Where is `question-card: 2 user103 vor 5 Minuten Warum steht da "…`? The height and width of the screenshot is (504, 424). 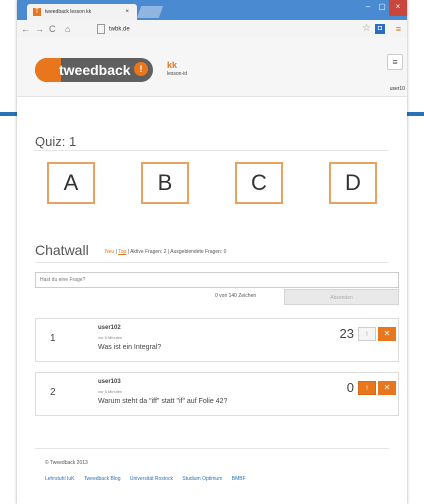
question-card: 2 user103 vor 5 Minuten Warum steht da "… is located at coordinates (217, 394).